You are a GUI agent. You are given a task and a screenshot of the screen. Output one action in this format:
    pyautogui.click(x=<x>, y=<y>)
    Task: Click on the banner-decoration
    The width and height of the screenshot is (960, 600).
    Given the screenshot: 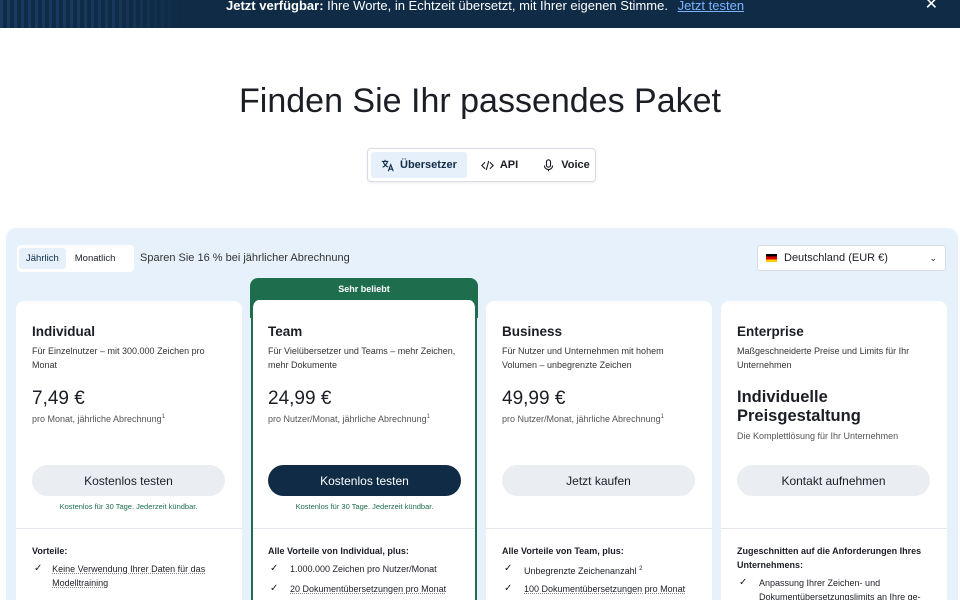 What is the action you would take?
    pyautogui.click(x=95, y=14)
    